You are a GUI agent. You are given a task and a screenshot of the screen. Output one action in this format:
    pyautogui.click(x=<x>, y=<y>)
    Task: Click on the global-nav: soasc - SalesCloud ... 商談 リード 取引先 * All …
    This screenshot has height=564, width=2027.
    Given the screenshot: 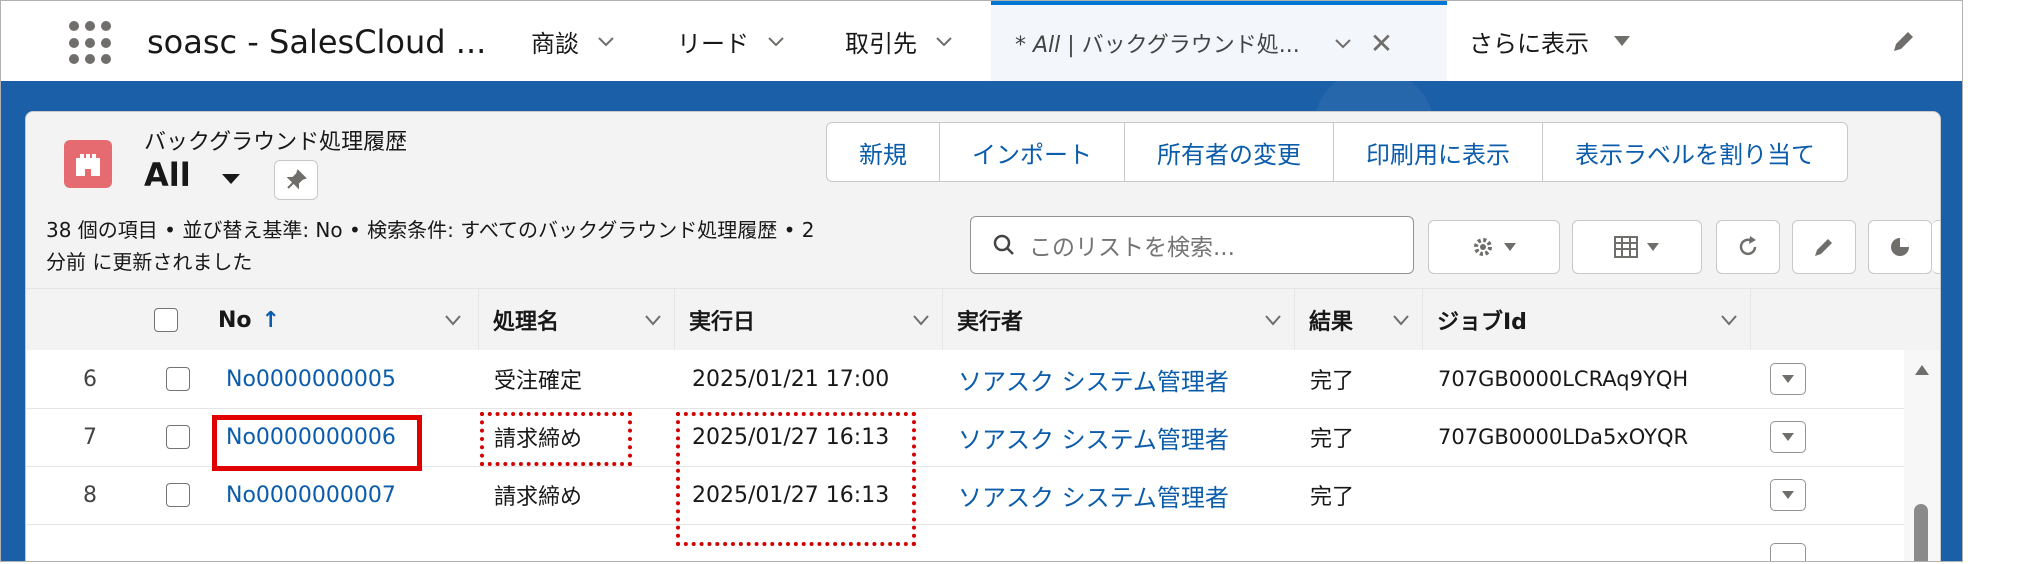 What is the action you would take?
    pyautogui.click(x=981, y=41)
    